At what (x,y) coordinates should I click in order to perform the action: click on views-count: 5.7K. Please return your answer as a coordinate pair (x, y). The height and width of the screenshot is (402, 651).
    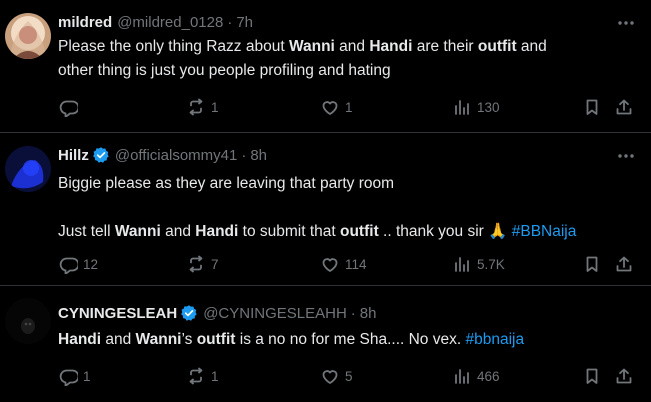
    Looking at the image, I should click on (491, 264).